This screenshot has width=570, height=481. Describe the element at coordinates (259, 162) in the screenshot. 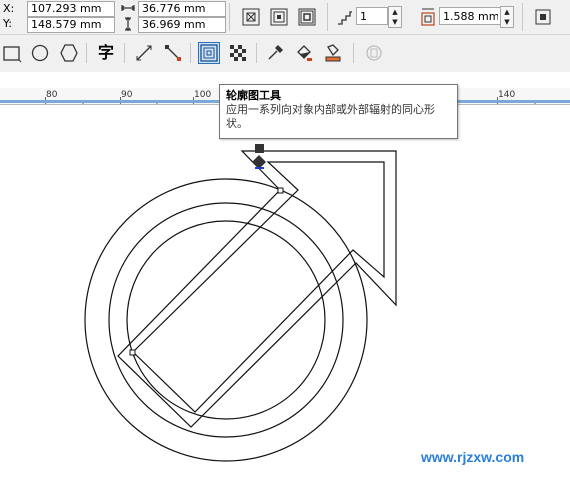

I see `contour-offset-handle` at that location.